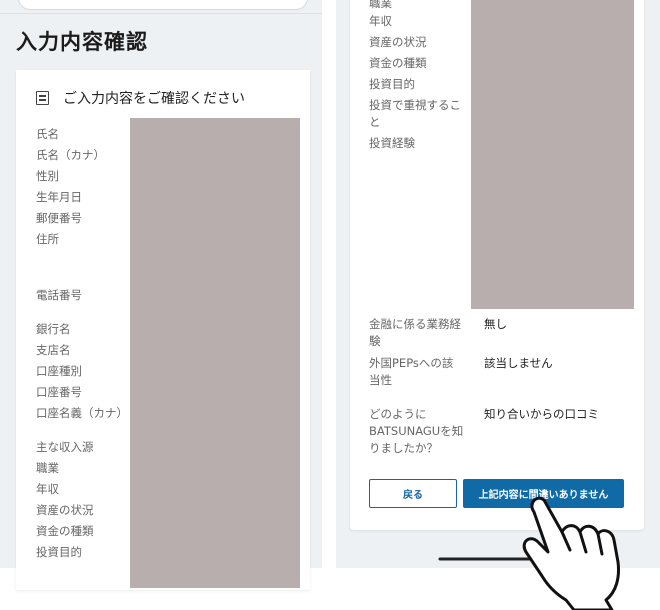 This screenshot has height=610, width=660. Describe the element at coordinates (70, 155) in the screenshot. I see `label-name-kana: 氏名（カナ）` at that location.